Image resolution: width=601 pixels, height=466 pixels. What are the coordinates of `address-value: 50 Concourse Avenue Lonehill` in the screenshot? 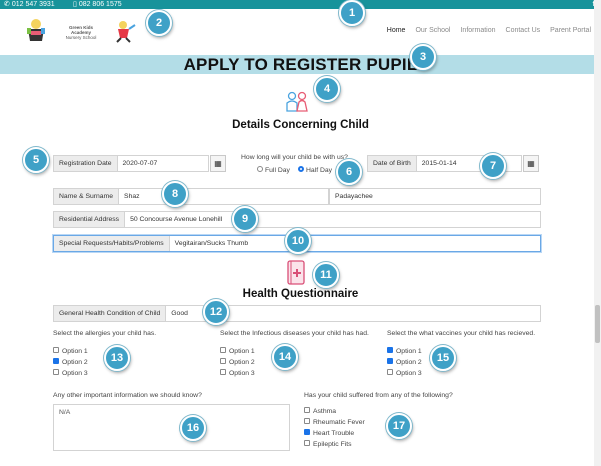 It's located at (176, 219).